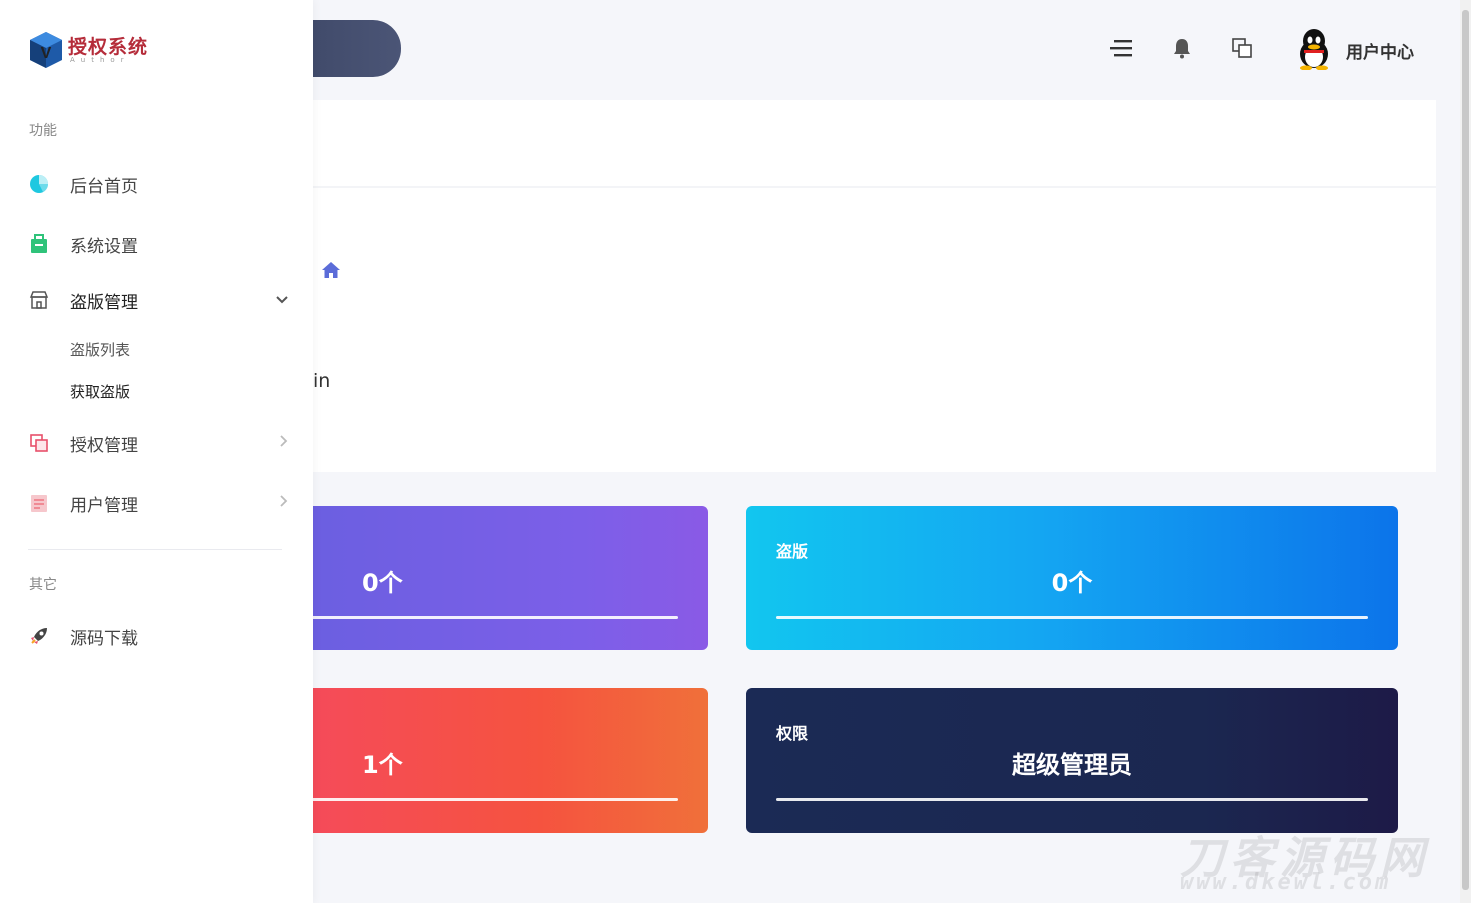 The image size is (1471, 903). What do you see at coordinates (39, 184) in the screenshot?
I see `dashboard-icon` at bounding box center [39, 184].